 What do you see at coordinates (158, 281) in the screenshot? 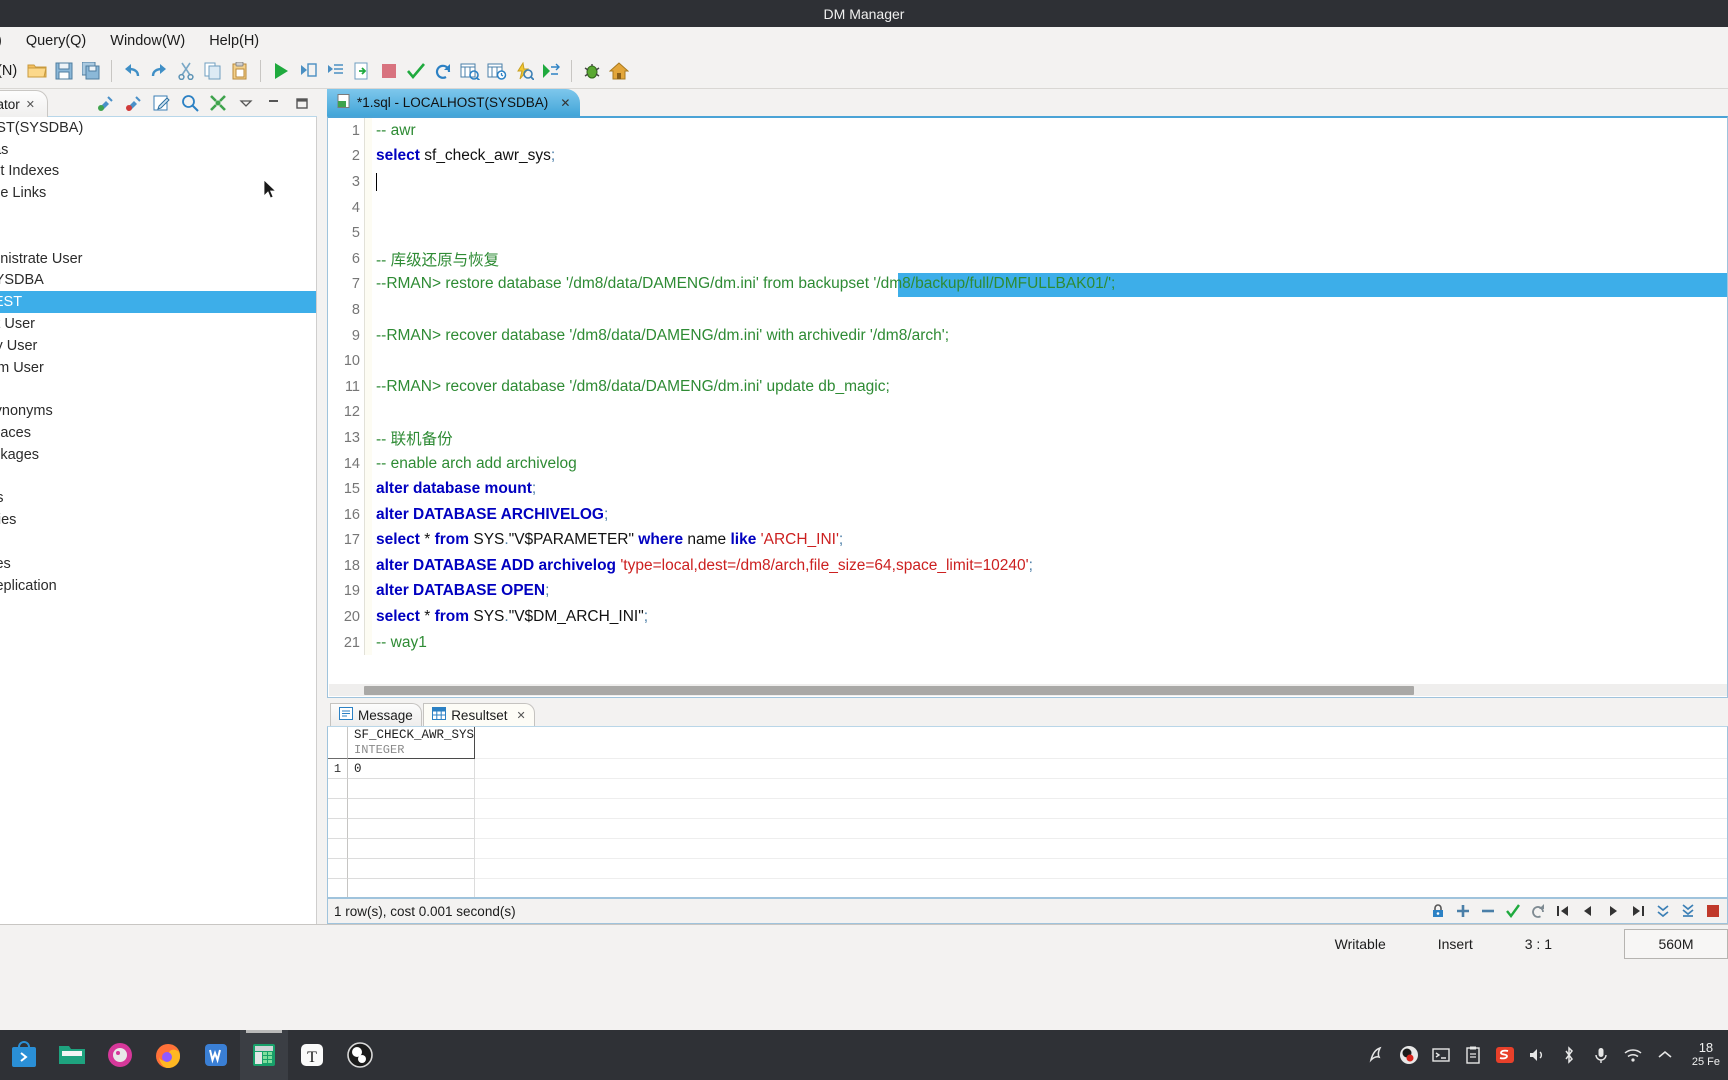
I see `tree-item: SYSDBA` at bounding box center [158, 281].